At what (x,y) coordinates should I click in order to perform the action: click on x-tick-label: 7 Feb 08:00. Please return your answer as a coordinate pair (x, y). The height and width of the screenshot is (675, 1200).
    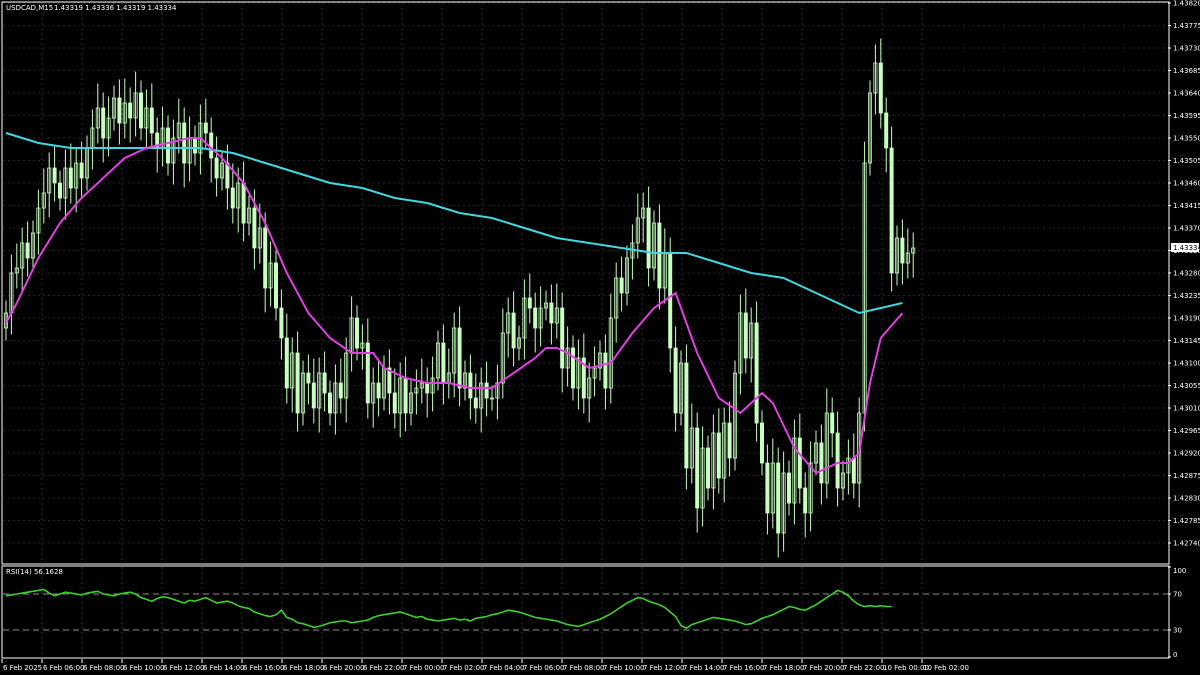
    Looking at the image, I should click on (583, 668).